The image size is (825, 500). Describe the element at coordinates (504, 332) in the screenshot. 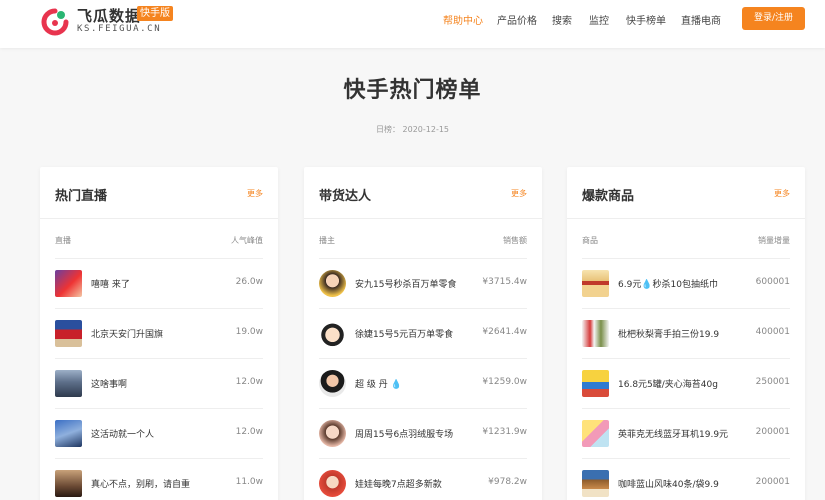

I see `item-value: ¥2641.4w` at that location.